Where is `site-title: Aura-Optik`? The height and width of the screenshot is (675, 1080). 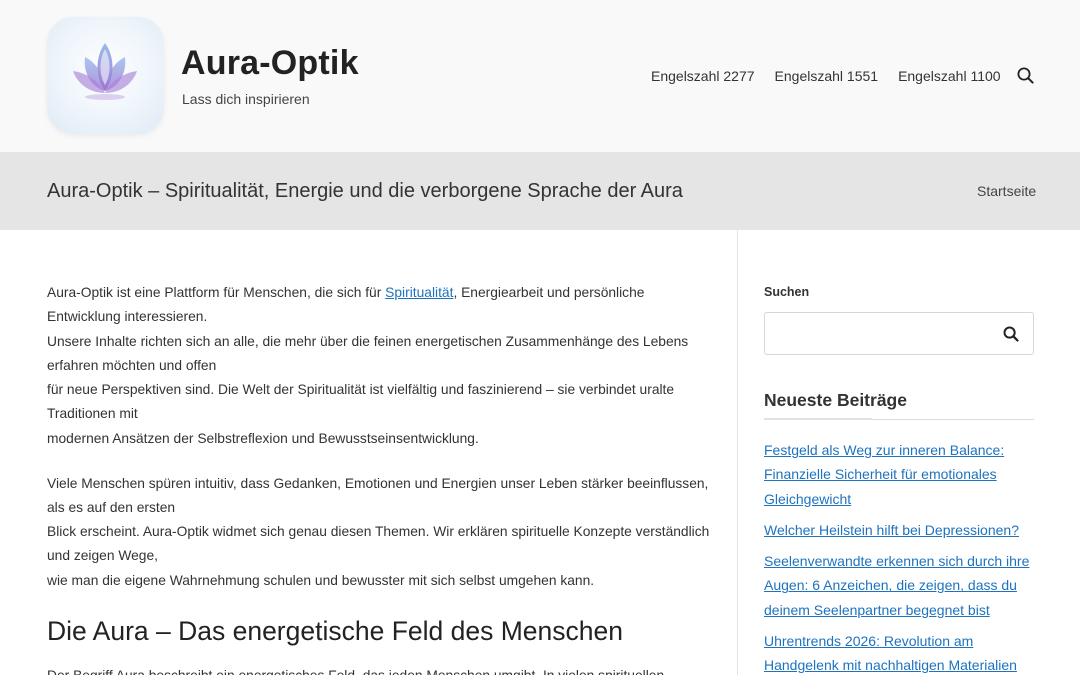 site-title: Aura-Optik is located at coordinates (270, 63).